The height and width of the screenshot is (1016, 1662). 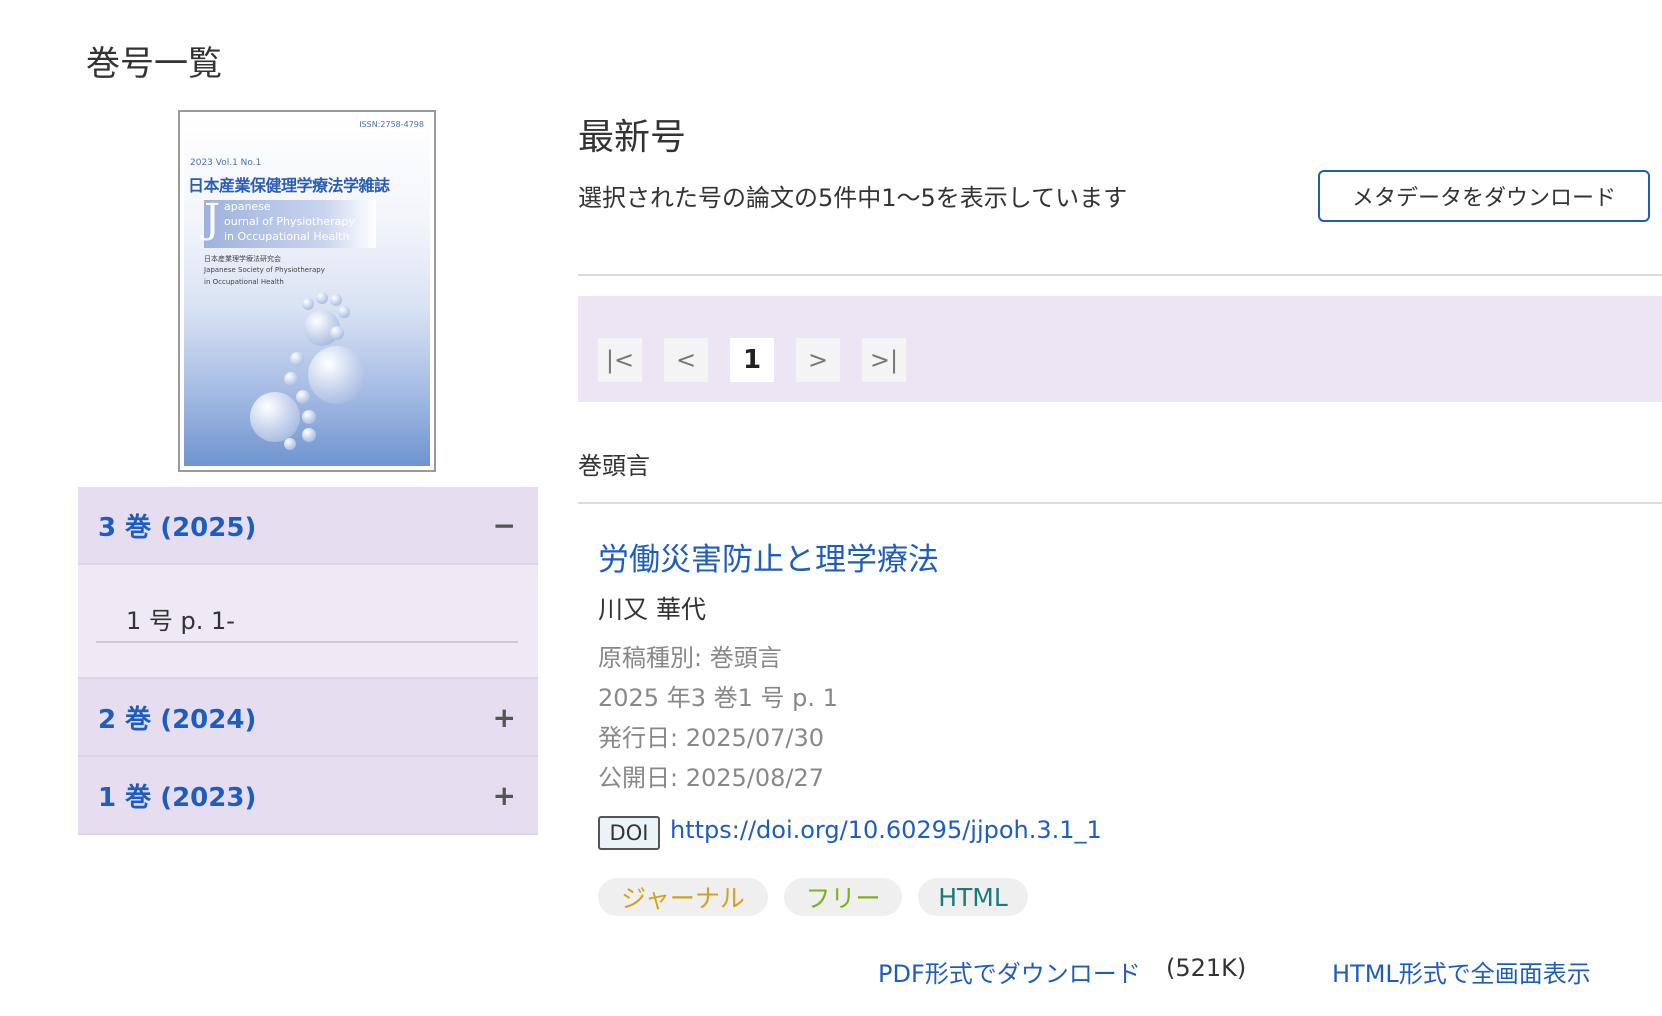 I want to click on volume-label: 1 巻 (2023), so click(x=177, y=797).